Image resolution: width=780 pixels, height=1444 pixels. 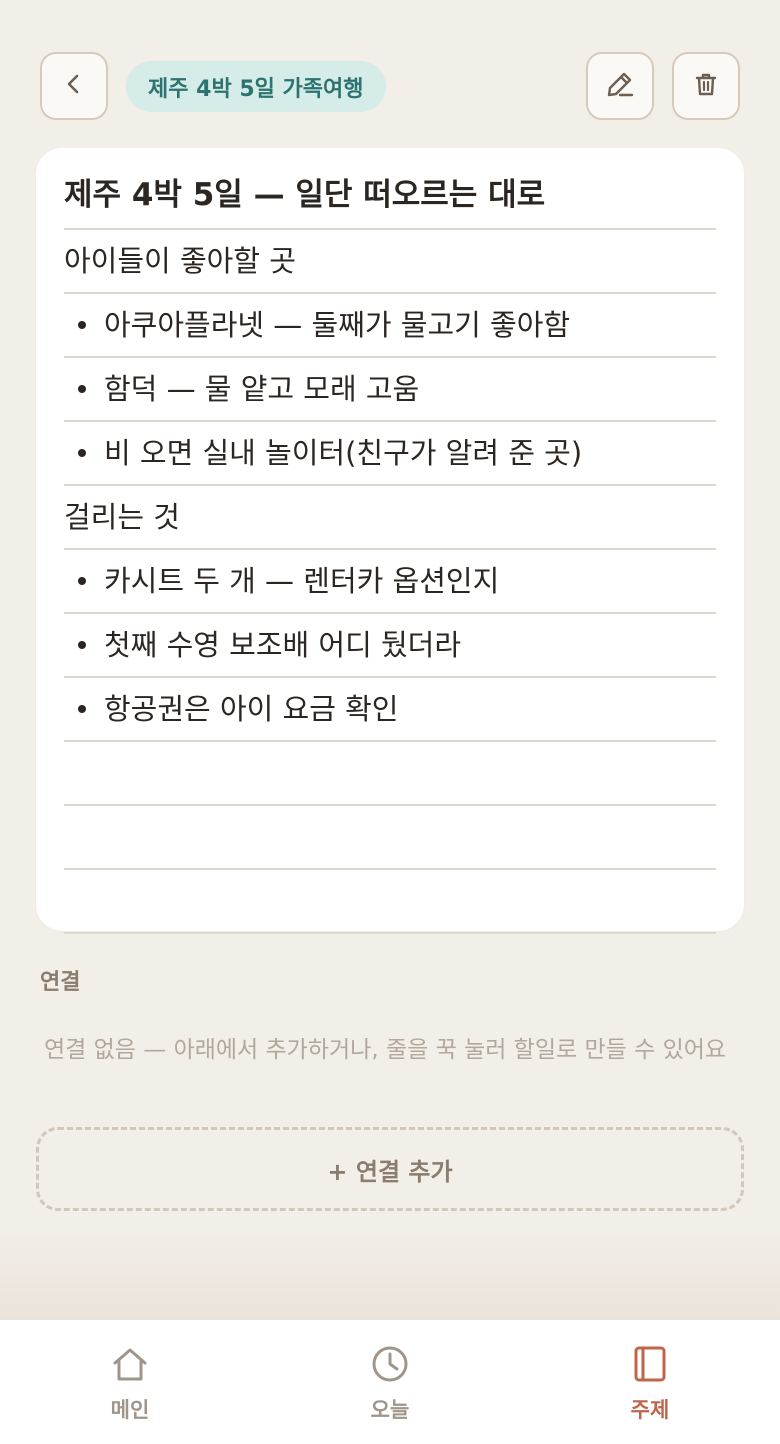 I want to click on add-link-button: + 연결 추가, so click(x=390, y=1169).